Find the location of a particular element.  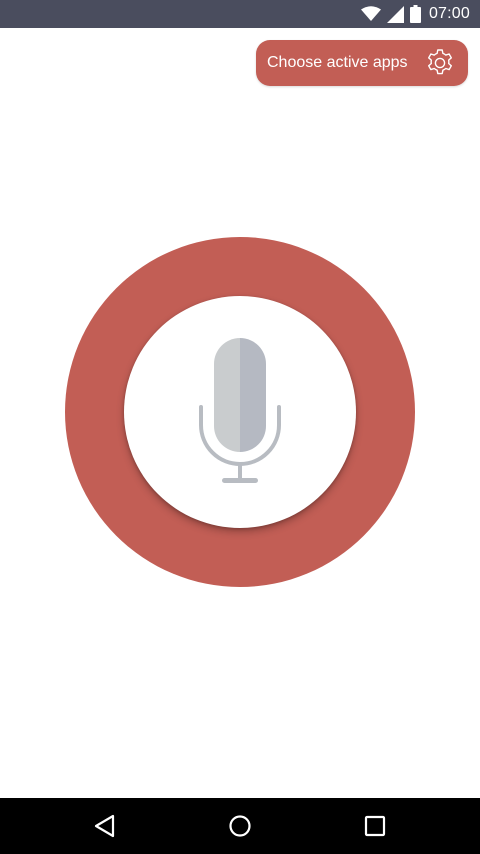

wifi-icon is located at coordinates (370, 14).